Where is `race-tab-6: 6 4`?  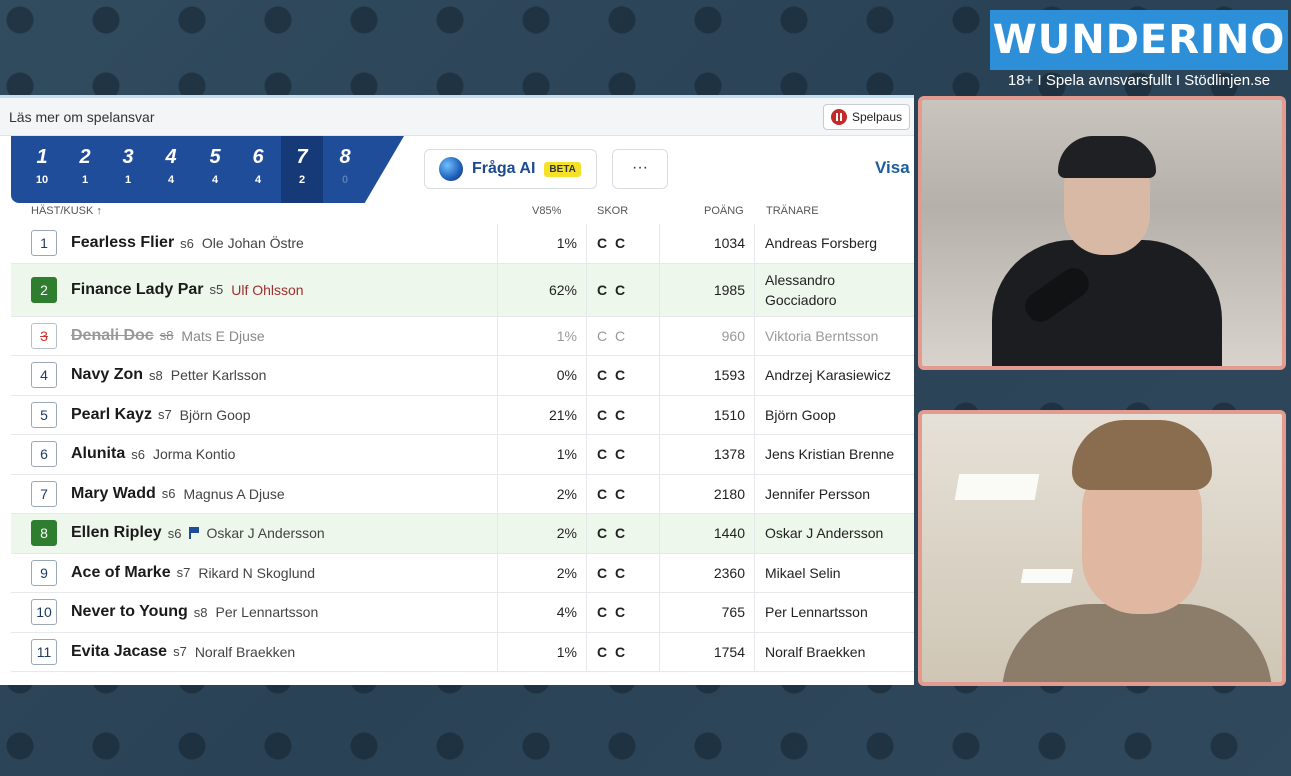 race-tab-6: 6 4 is located at coordinates (258, 169).